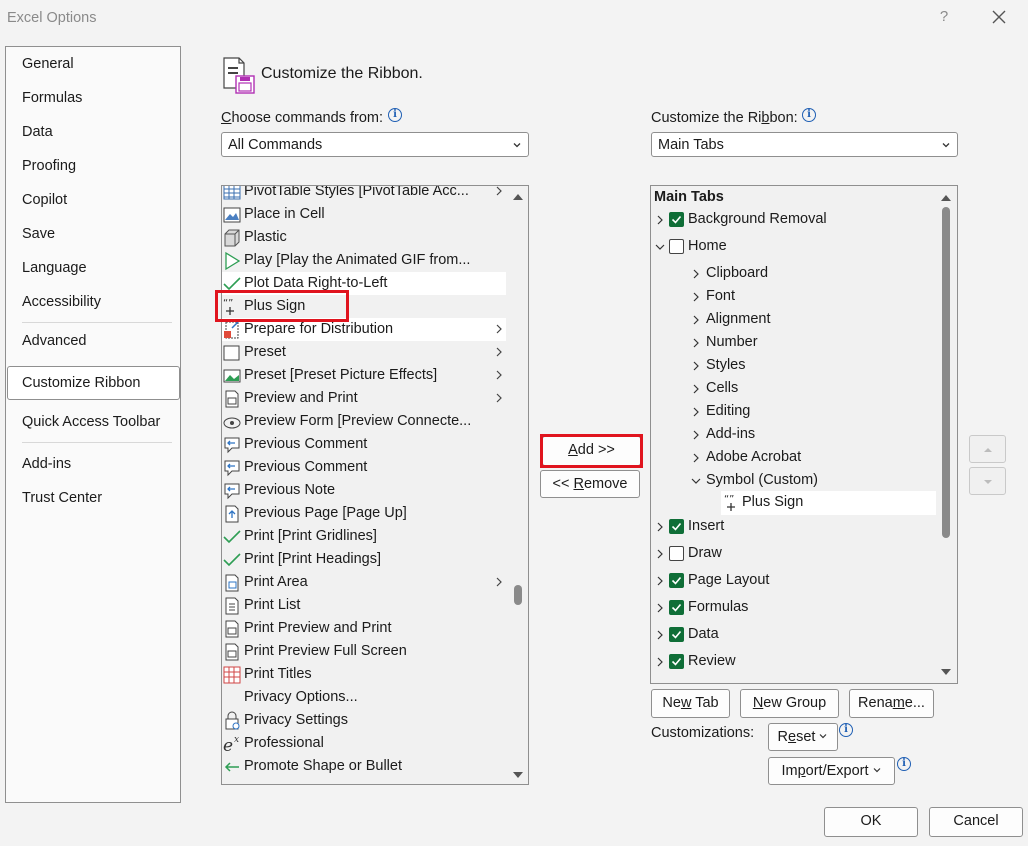  Describe the element at coordinates (364, 651) in the screenshot. I see `command-list-item: Print Preview Full Screen` at that location.